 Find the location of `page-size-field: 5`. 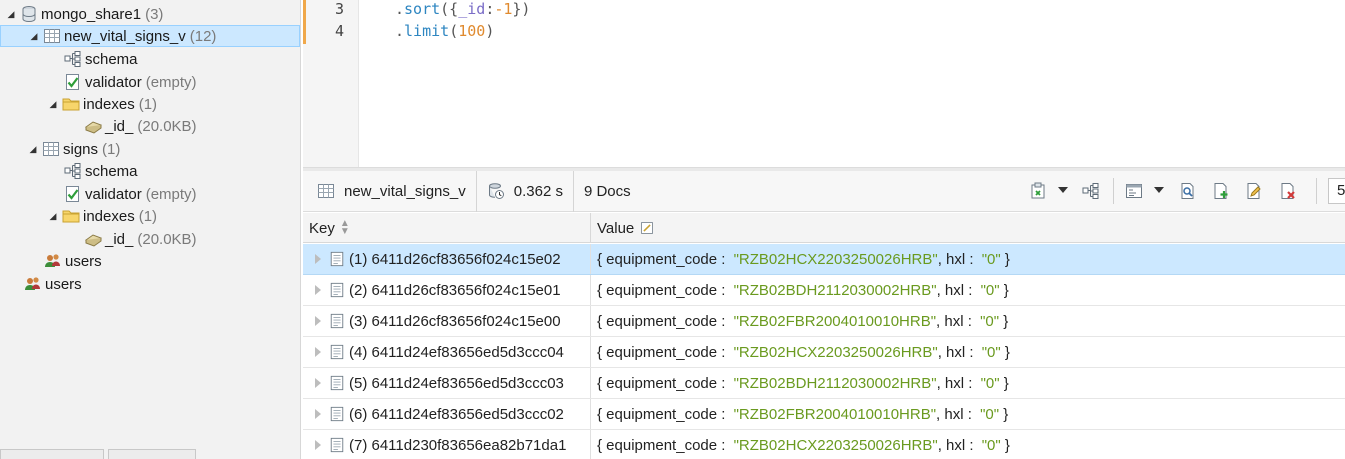

page-size-field: 5 is located at coordinates (1336, 191).